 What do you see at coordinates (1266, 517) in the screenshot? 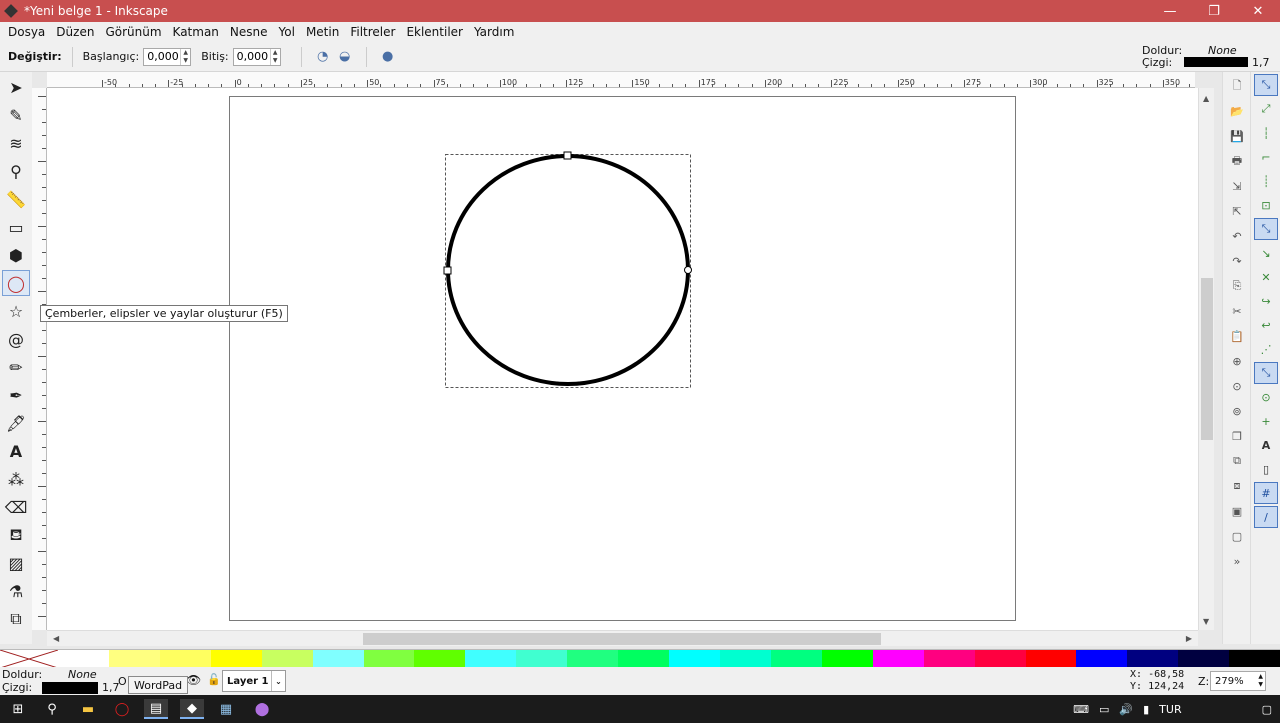
I see `snap-guides-icon: /` at bounding box center [1266, 517].